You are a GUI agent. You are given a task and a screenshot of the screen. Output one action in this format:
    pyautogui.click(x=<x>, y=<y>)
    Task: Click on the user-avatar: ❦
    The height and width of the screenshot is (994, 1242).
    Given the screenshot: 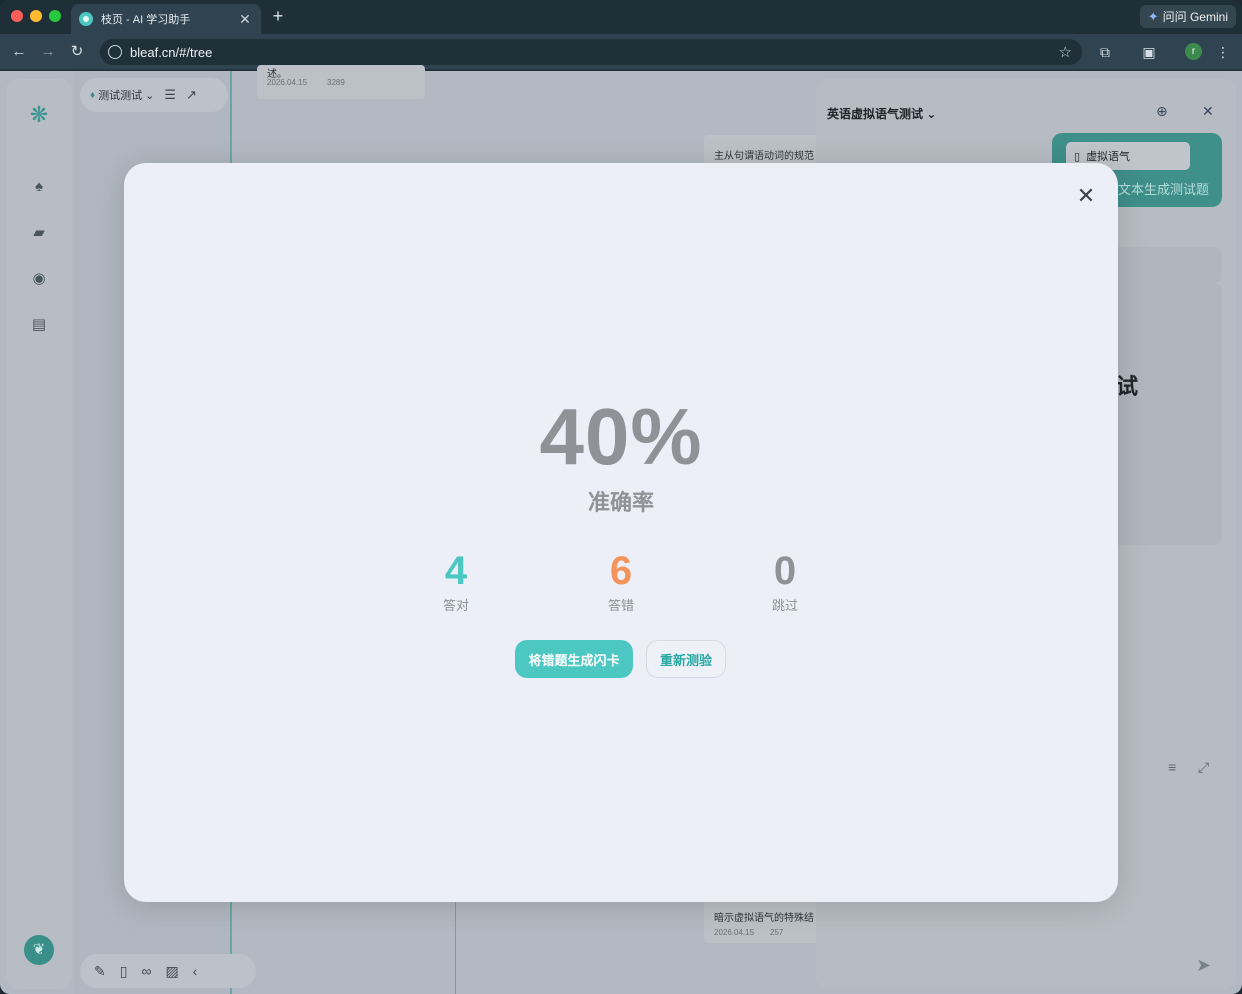 What is the action you would take?
    pyautogui.click(x=39, y=950)
    